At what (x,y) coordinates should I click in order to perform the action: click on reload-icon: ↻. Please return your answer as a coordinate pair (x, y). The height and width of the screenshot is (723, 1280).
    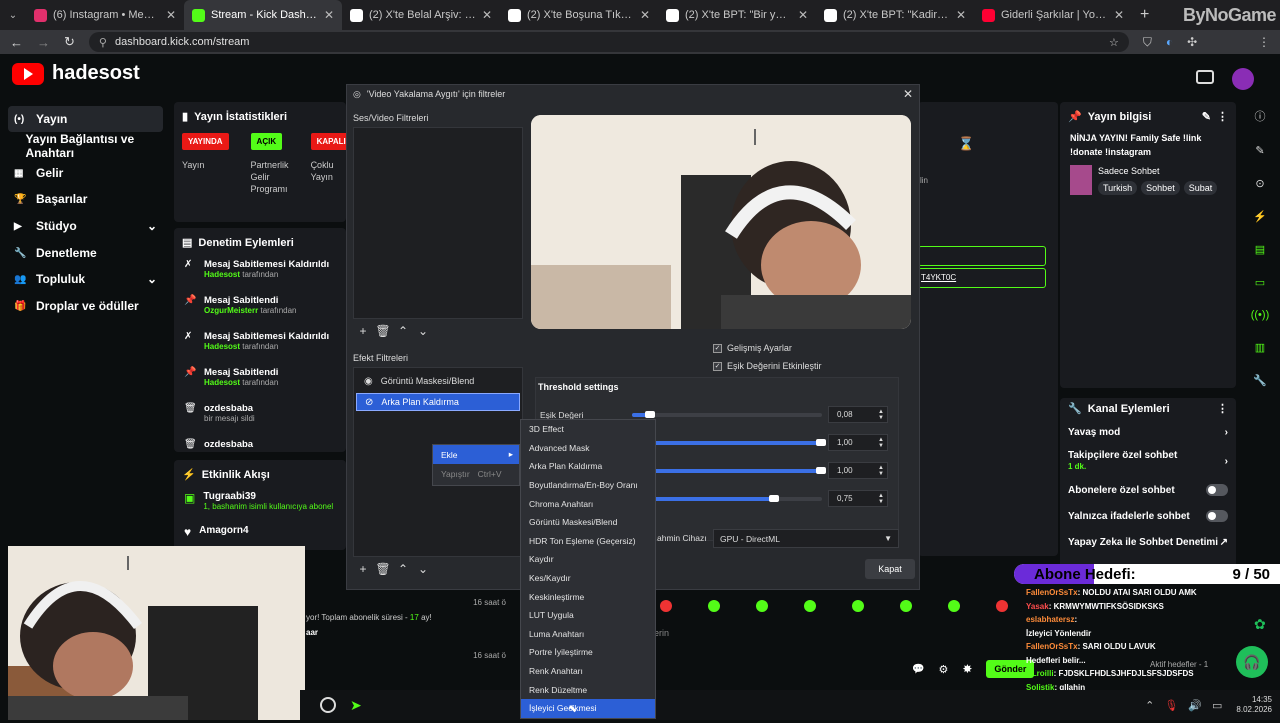
    Looking at the image, I should click on (69, 42).